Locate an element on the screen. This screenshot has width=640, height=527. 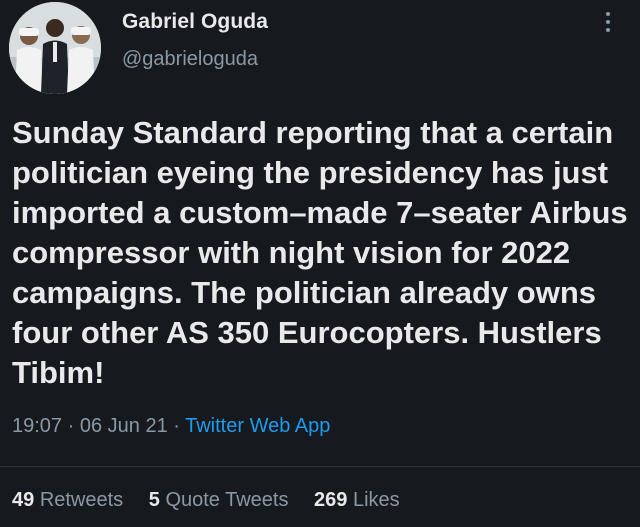
tweet-meta: 19:07 · 06 Jun 21 · Twitter Web App is located at coordinates (171, 426).